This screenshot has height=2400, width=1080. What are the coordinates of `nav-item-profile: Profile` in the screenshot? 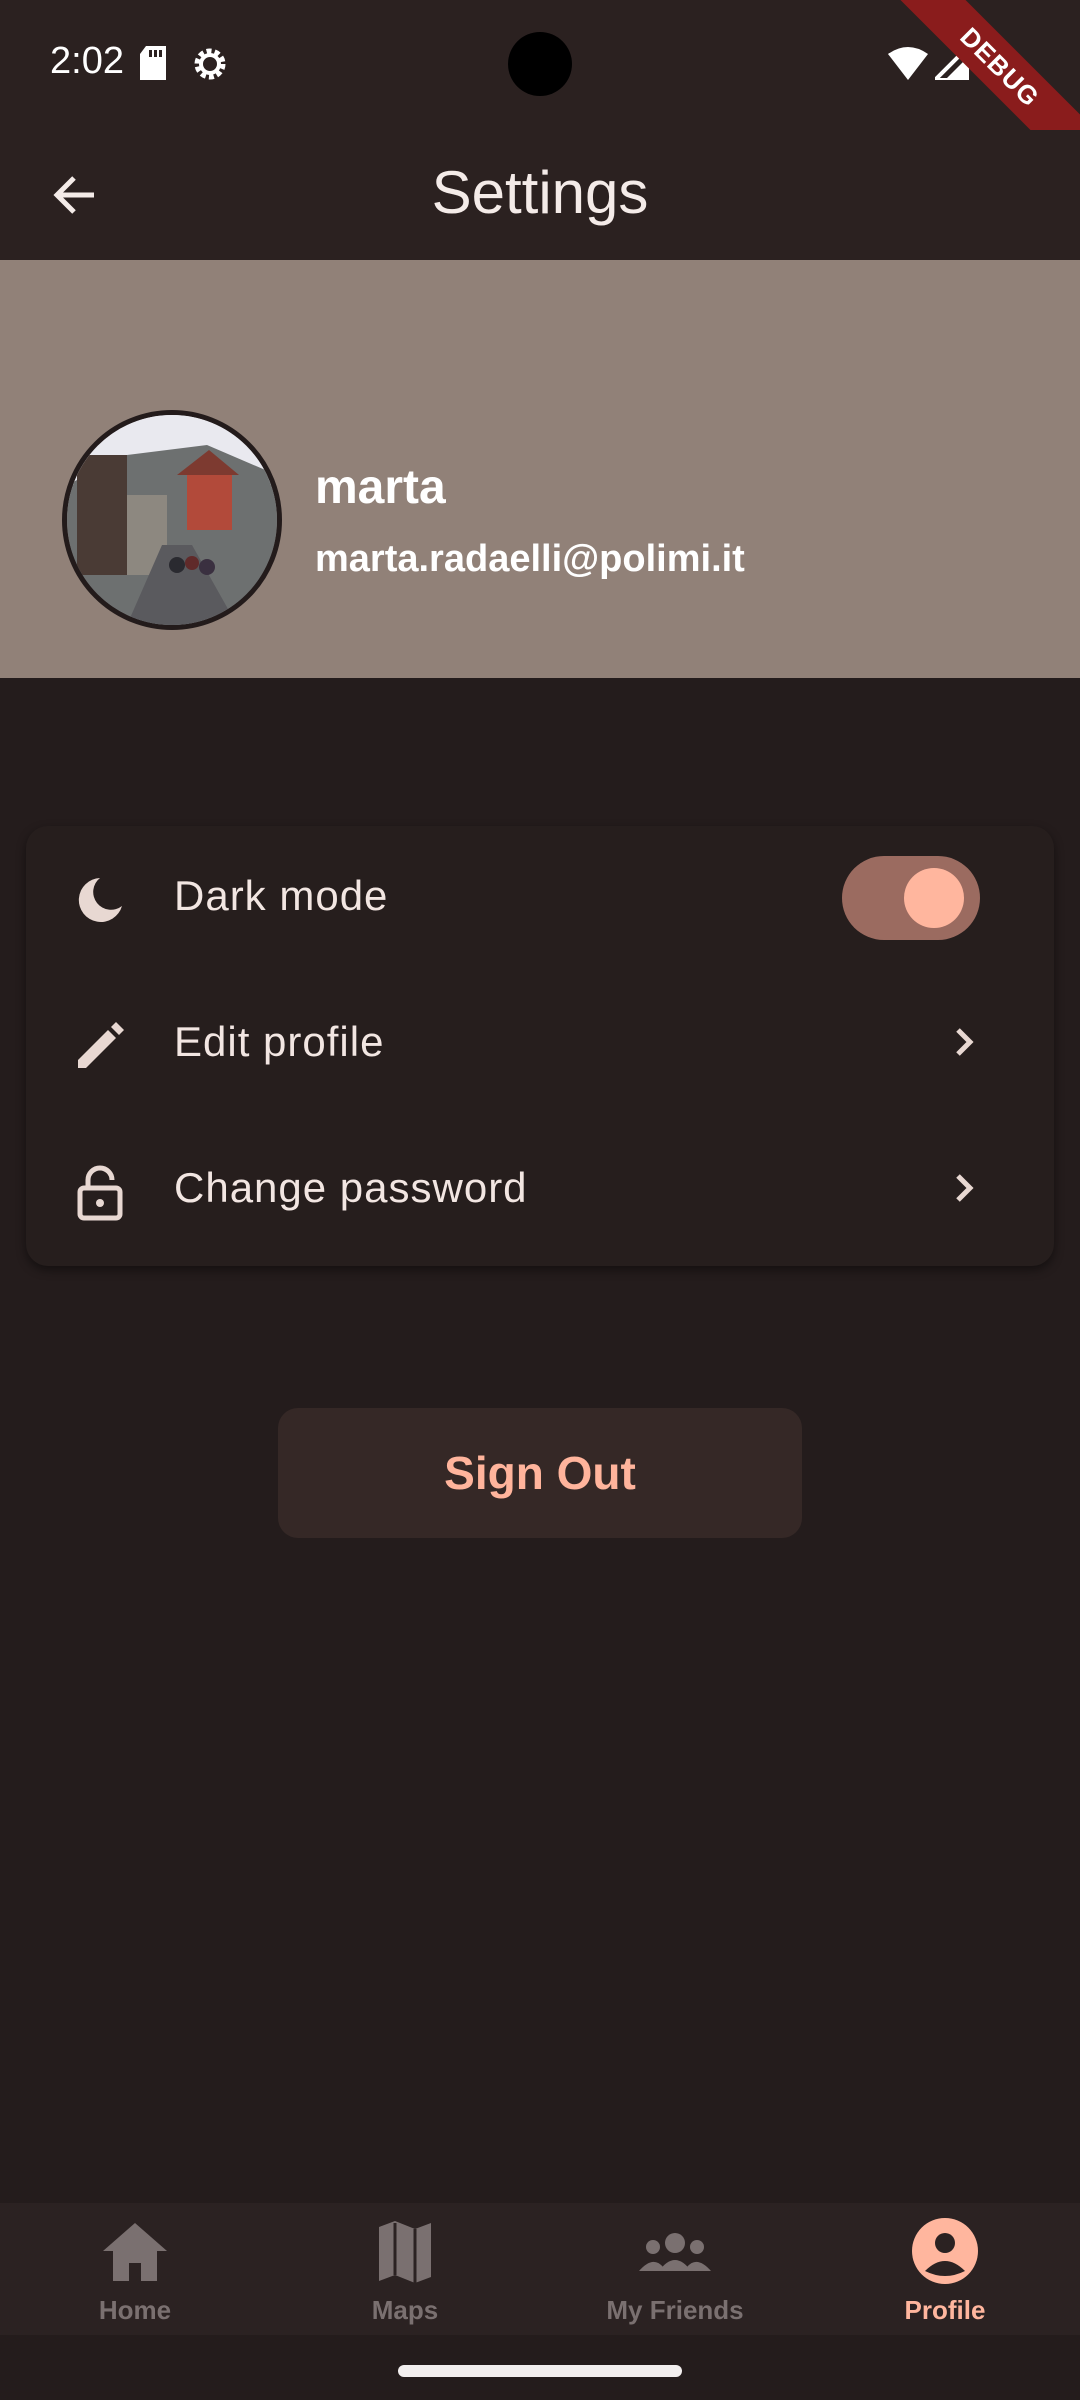 It's located at (945, 2269).